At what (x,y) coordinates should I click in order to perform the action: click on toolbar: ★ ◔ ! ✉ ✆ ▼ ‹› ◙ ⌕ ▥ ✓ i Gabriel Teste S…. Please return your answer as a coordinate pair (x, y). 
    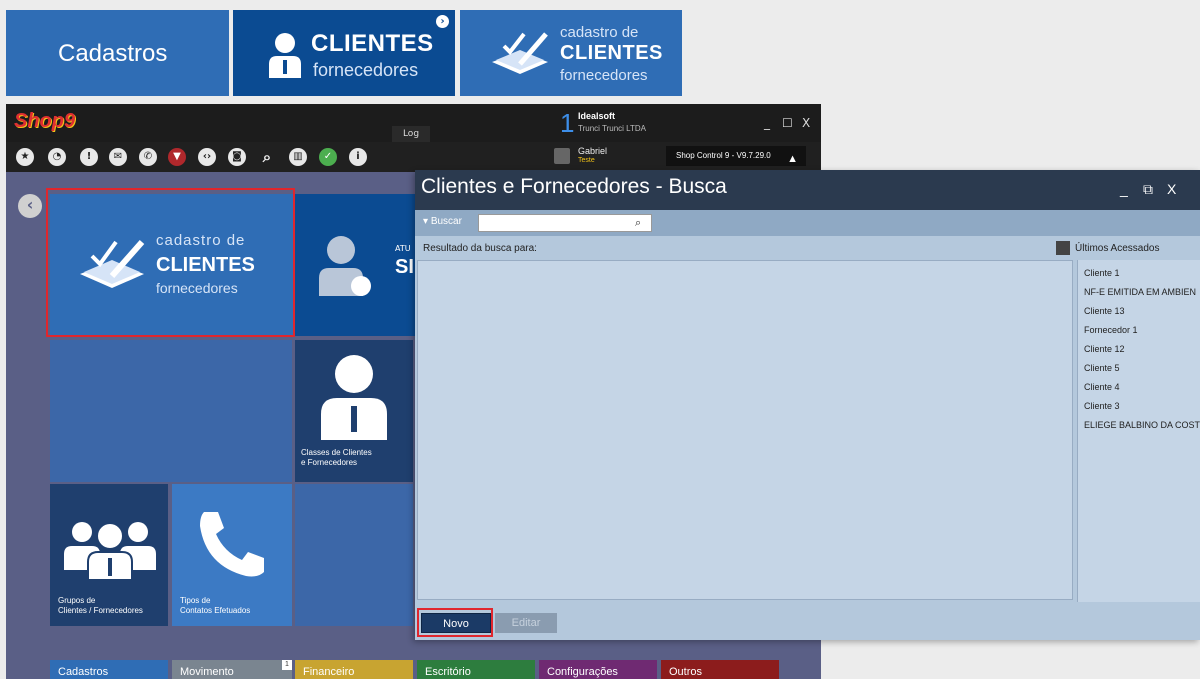
    Looking at the image, I should click on (413, 157).